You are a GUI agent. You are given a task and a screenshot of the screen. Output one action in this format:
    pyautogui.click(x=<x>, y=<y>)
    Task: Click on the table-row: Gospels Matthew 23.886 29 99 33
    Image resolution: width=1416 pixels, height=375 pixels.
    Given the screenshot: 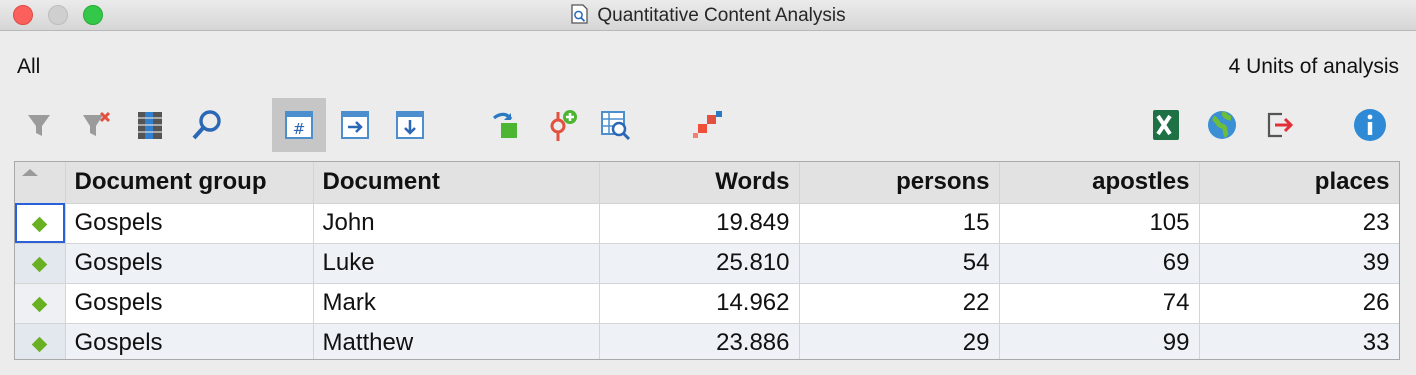 What is the action you would take?
    pyautogui.click(x=707, y=341)
    